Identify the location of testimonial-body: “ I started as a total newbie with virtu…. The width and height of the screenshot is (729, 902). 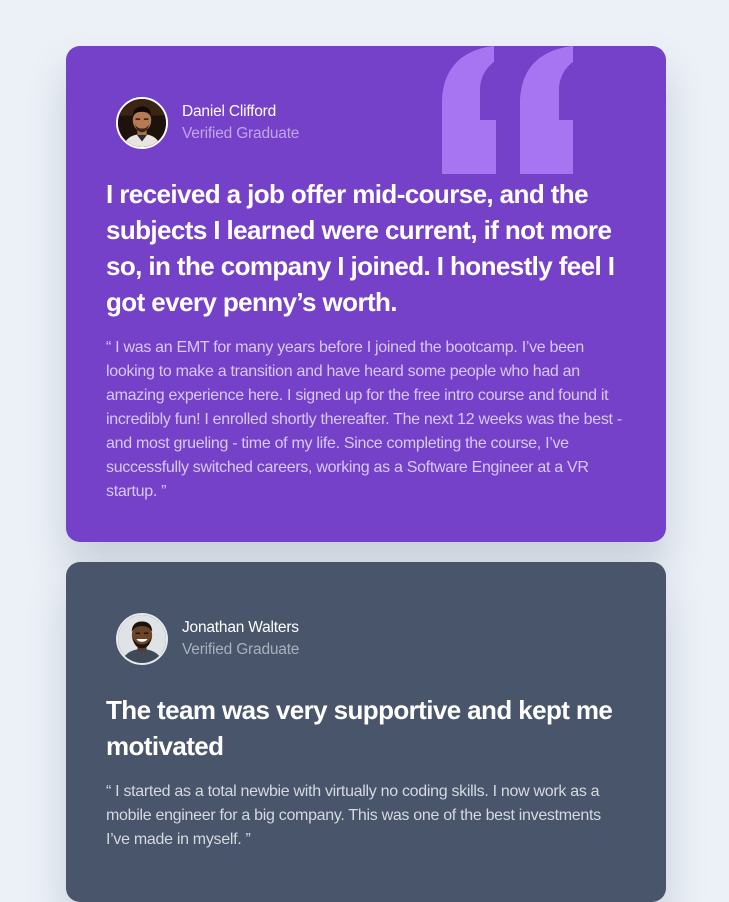
(353, 815).